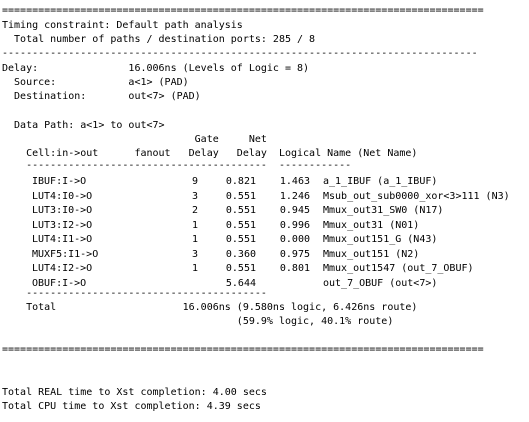 This screenshot has width=529, height=422. Describe the element at coordinates (62, 196) in the screenshot. I see `row-cell: LUT4:I0->O` at that location.